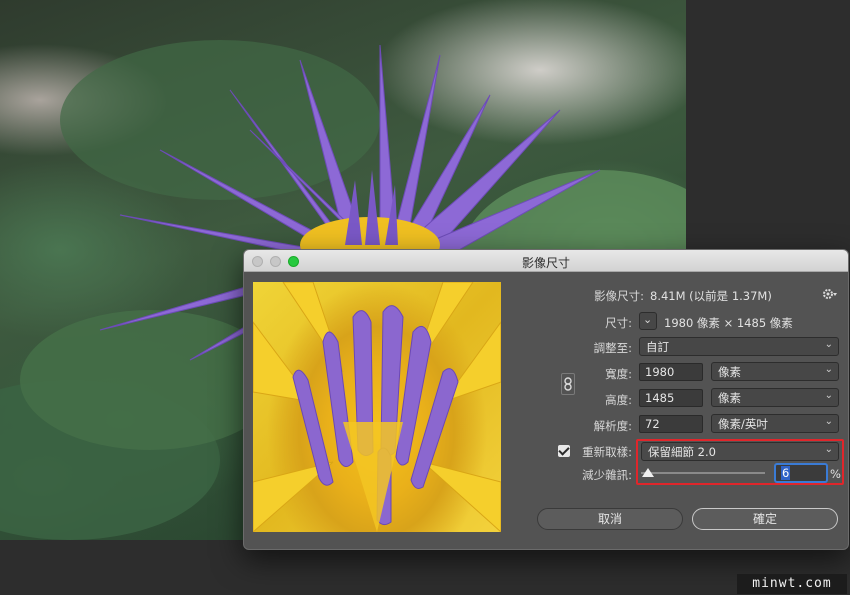 The height and width of the screenshot is (595, 850). Describe the element at coordinates (728, 323) in the screenshot. I see `dimensions-value: 1980 像素 × 1485 像素` at that location.